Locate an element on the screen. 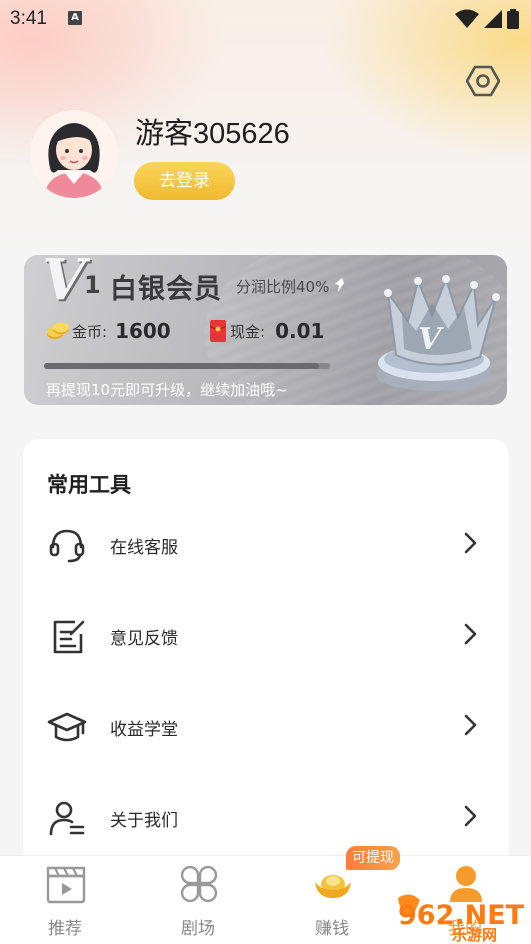  upgrade-tip: 再提现10元即可升级，继续加油哦~ is located at coordinates (167, 390).